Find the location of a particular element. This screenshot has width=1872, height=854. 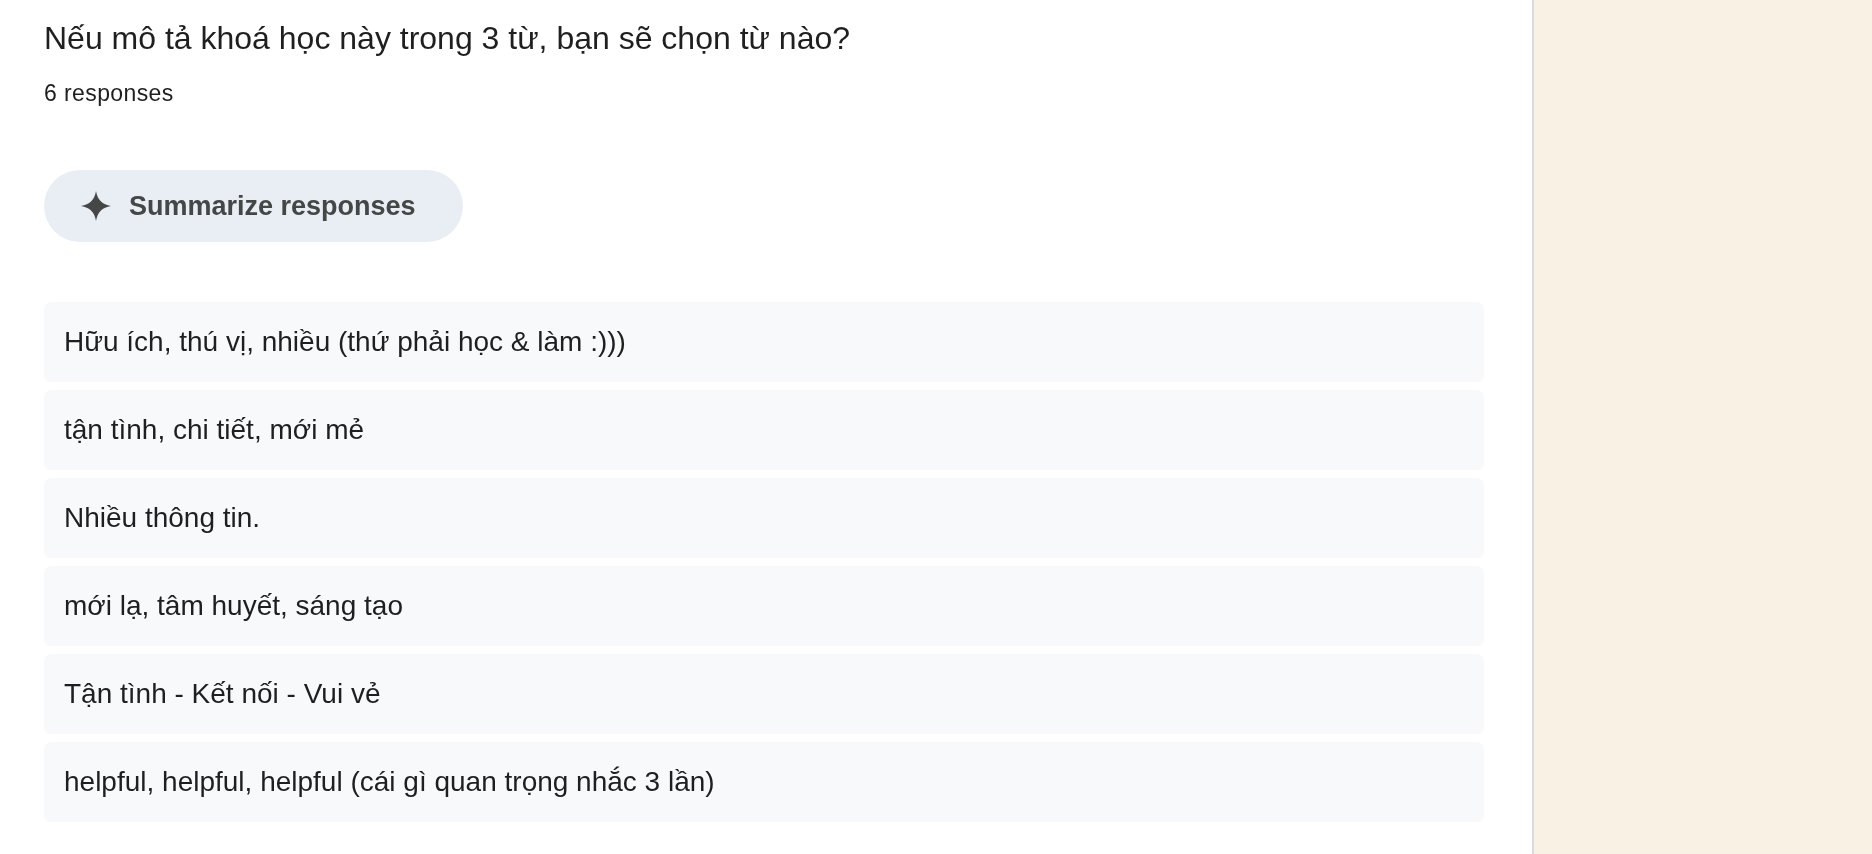

response-count: 6 responses is located at coordinates (109, 93).